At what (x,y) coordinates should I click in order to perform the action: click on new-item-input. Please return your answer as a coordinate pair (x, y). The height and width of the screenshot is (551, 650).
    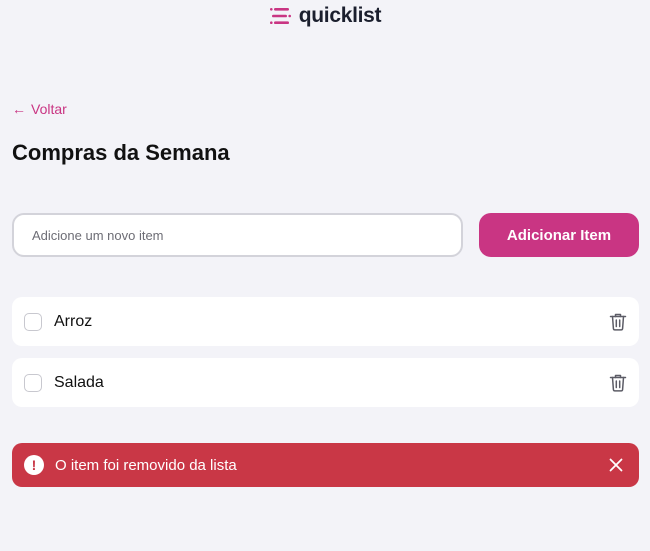
    Looking at the image, I should click on (237, 235).